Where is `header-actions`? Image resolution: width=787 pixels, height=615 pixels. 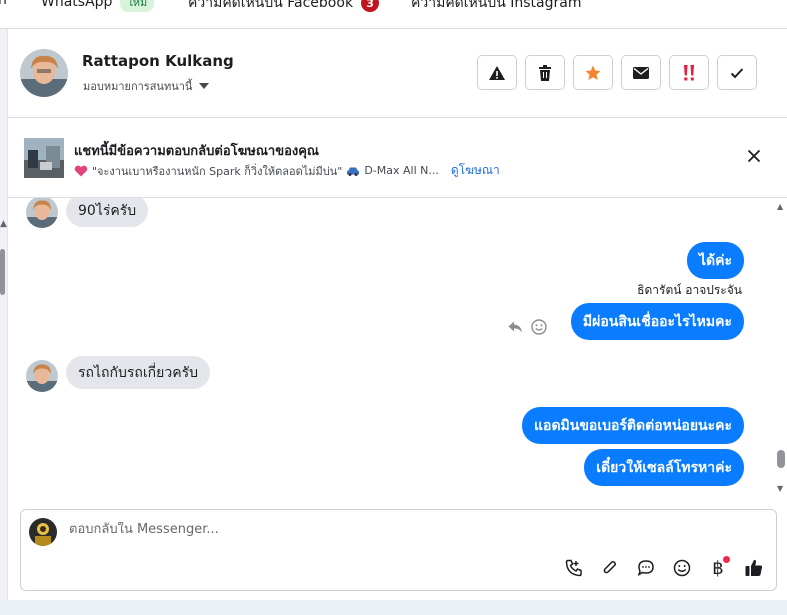
header-actions is located at coordinates (617, 72).